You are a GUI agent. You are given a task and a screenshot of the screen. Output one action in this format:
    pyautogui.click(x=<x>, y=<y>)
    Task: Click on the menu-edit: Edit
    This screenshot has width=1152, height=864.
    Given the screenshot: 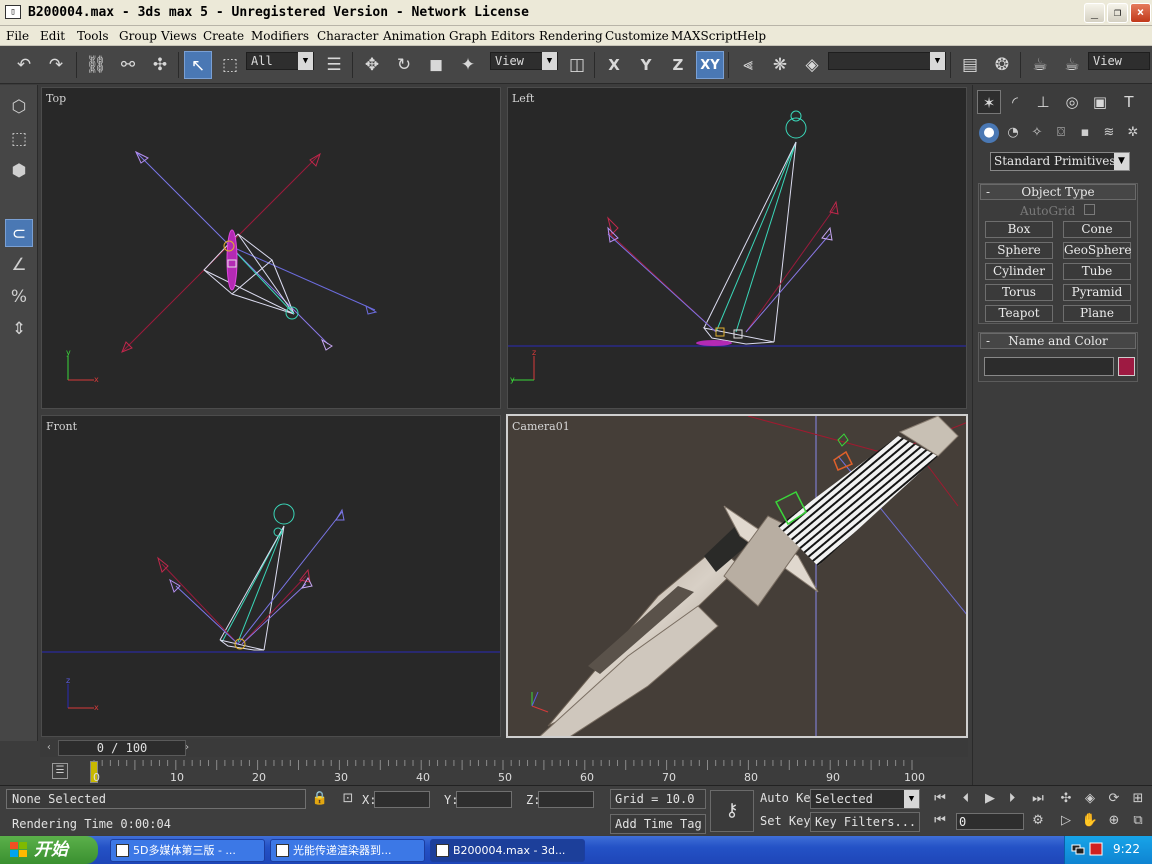 What is the action you would take?
    pyautogui.click(x=52, y=36)
    